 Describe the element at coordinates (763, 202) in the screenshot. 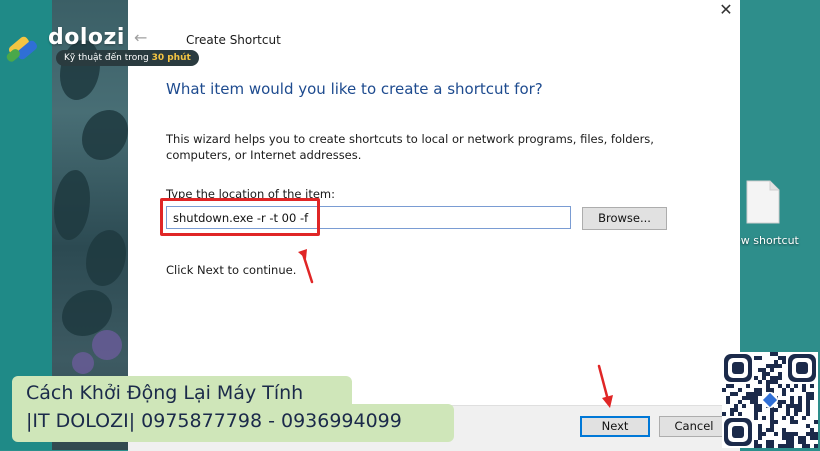

I see `file-icon` at that location.